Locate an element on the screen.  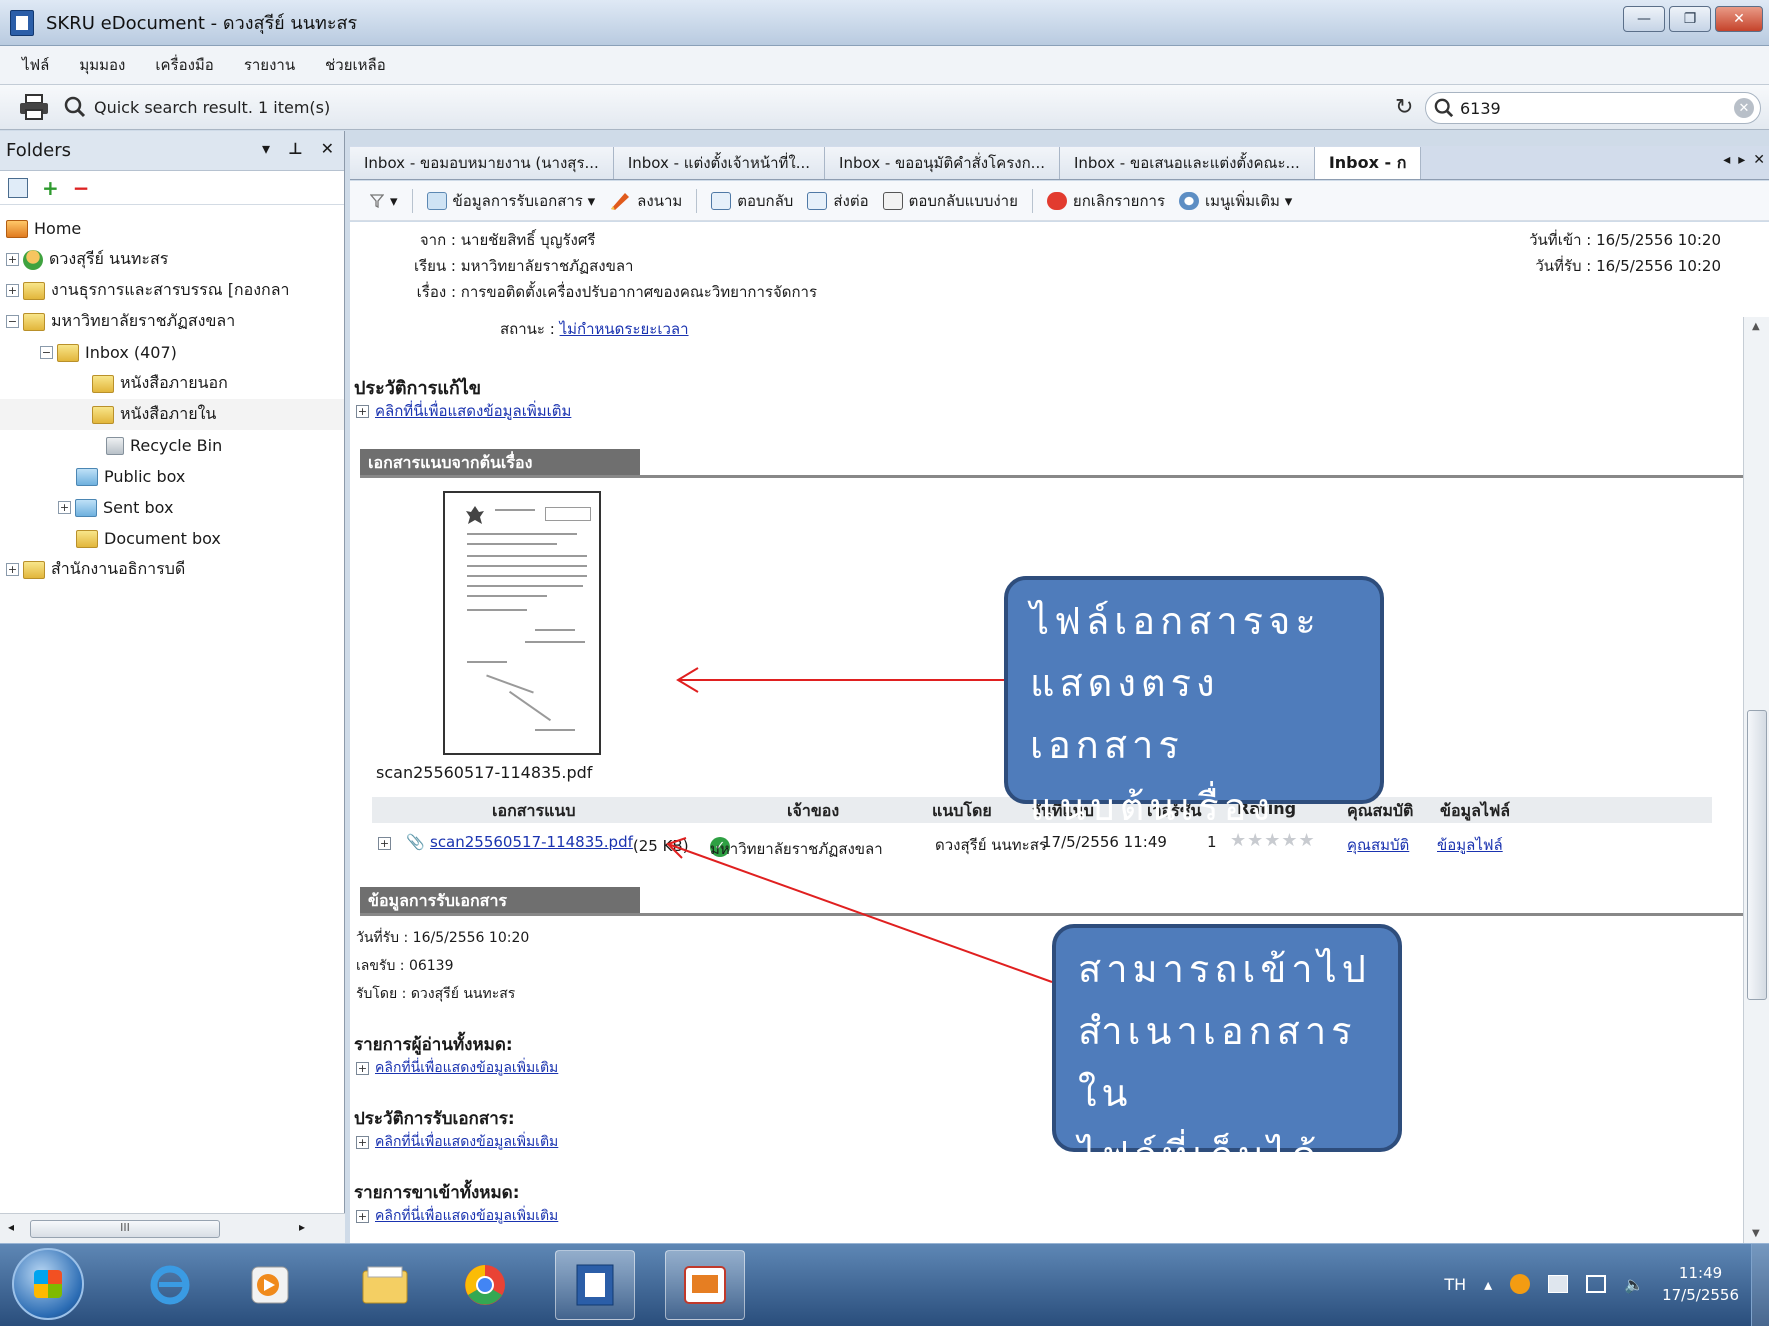
scroll-right-icon: ▸ is located at coordinates (302, 1227).